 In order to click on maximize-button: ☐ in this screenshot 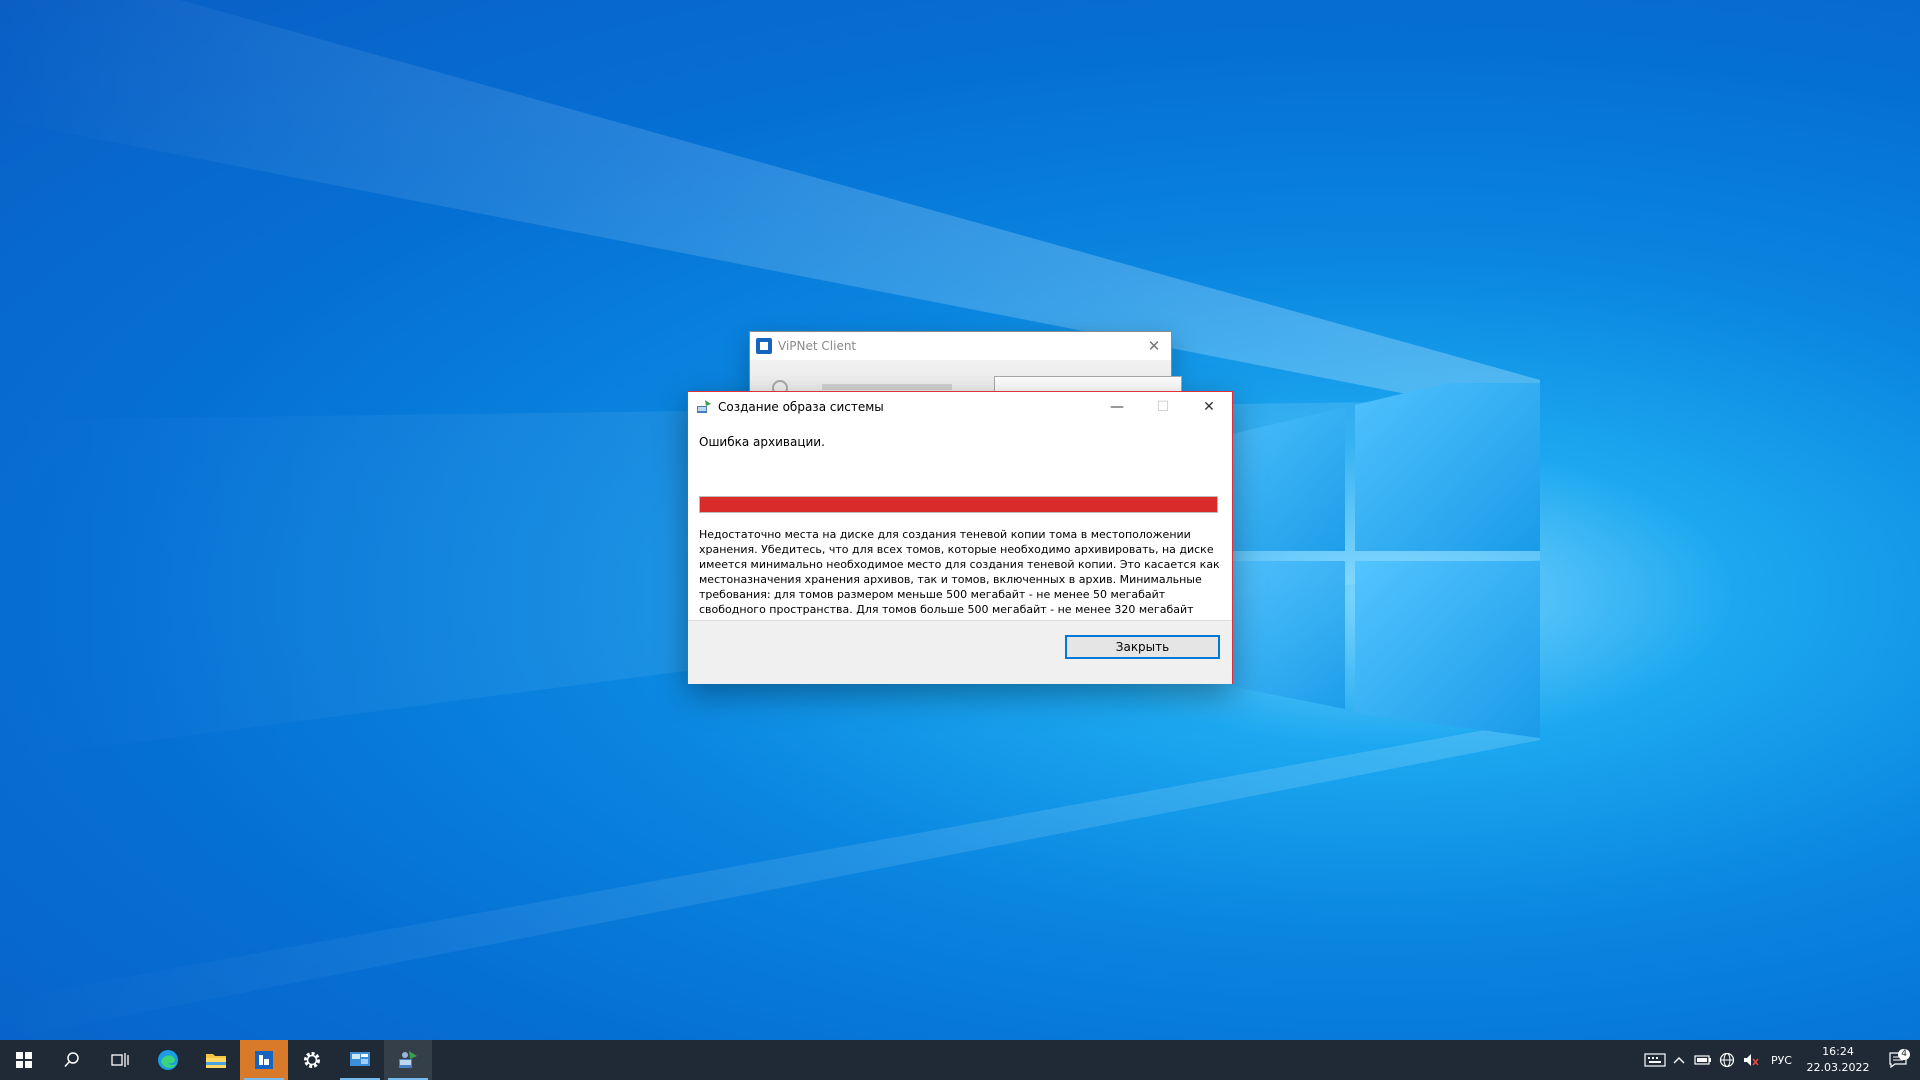, I will do `click(1163, 407)`.